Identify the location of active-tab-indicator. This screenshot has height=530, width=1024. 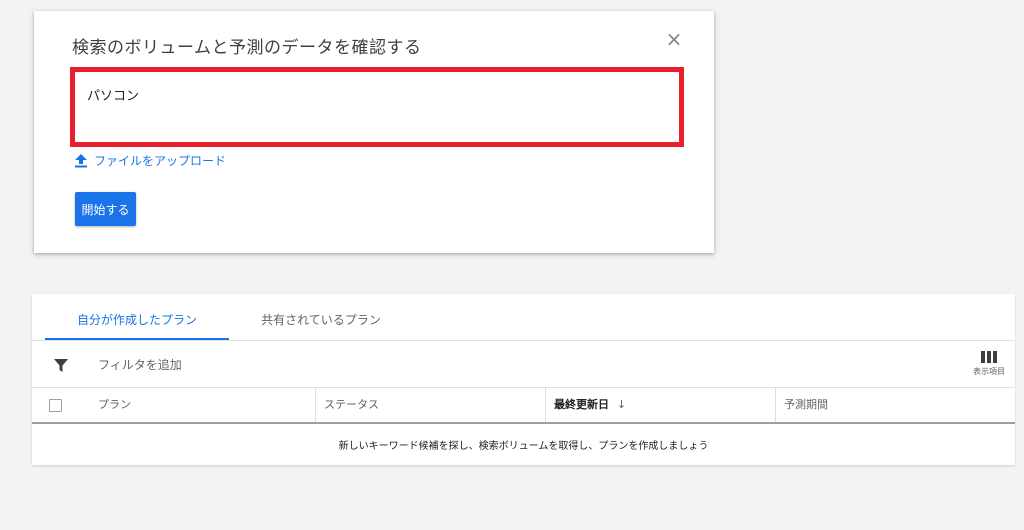
(137, 339).